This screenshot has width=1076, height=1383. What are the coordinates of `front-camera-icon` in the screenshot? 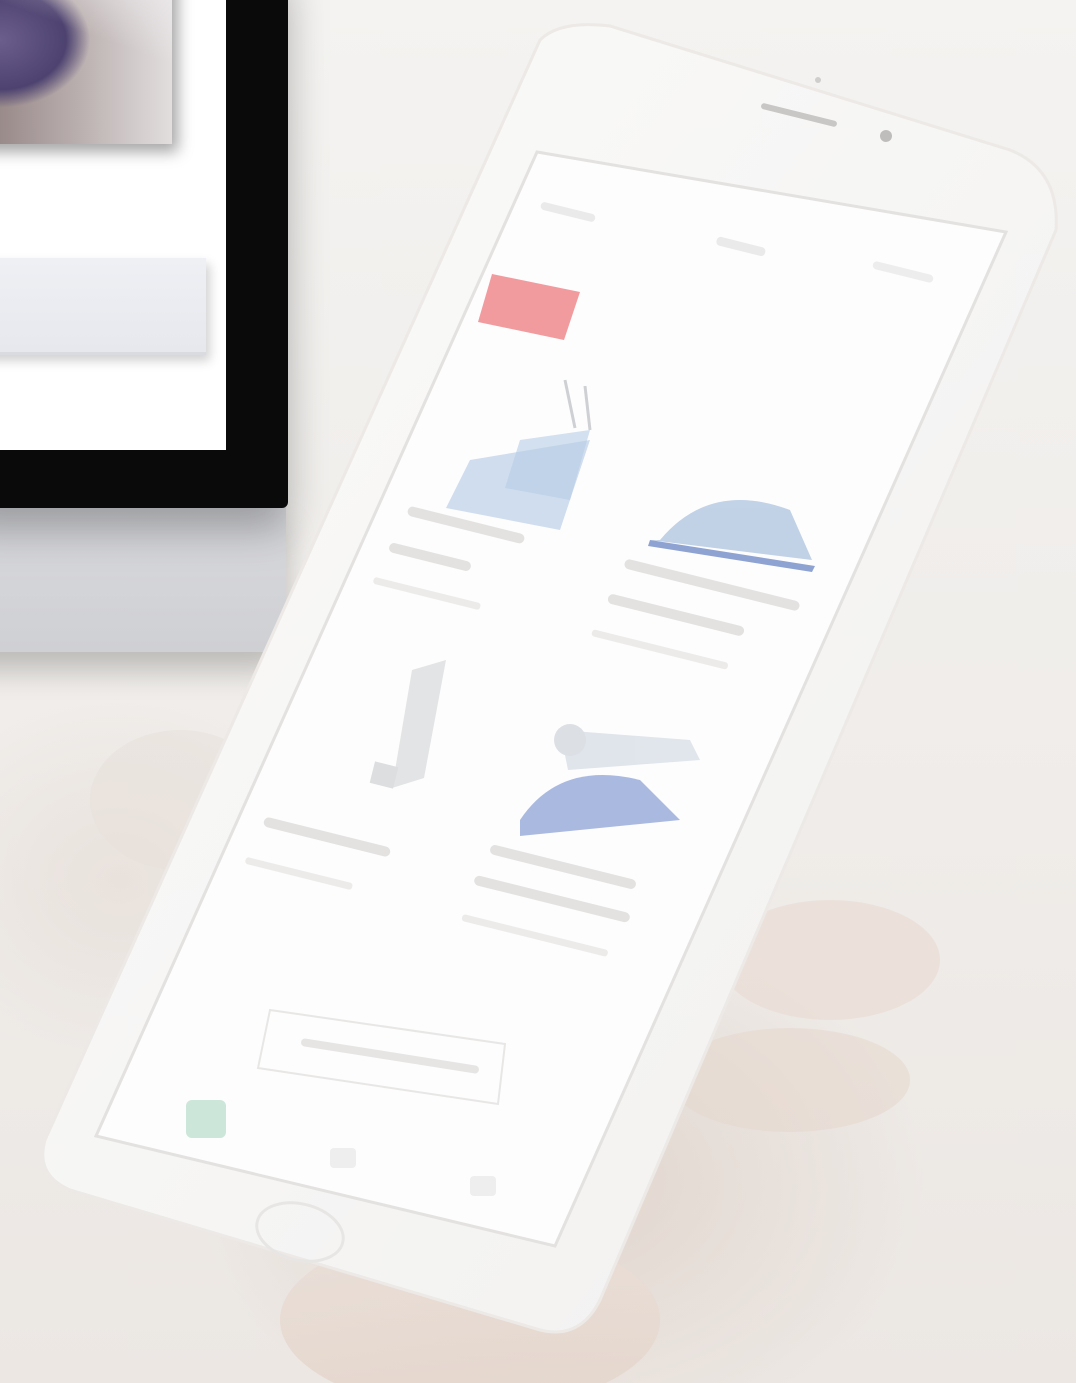 It's located at (886, 136).